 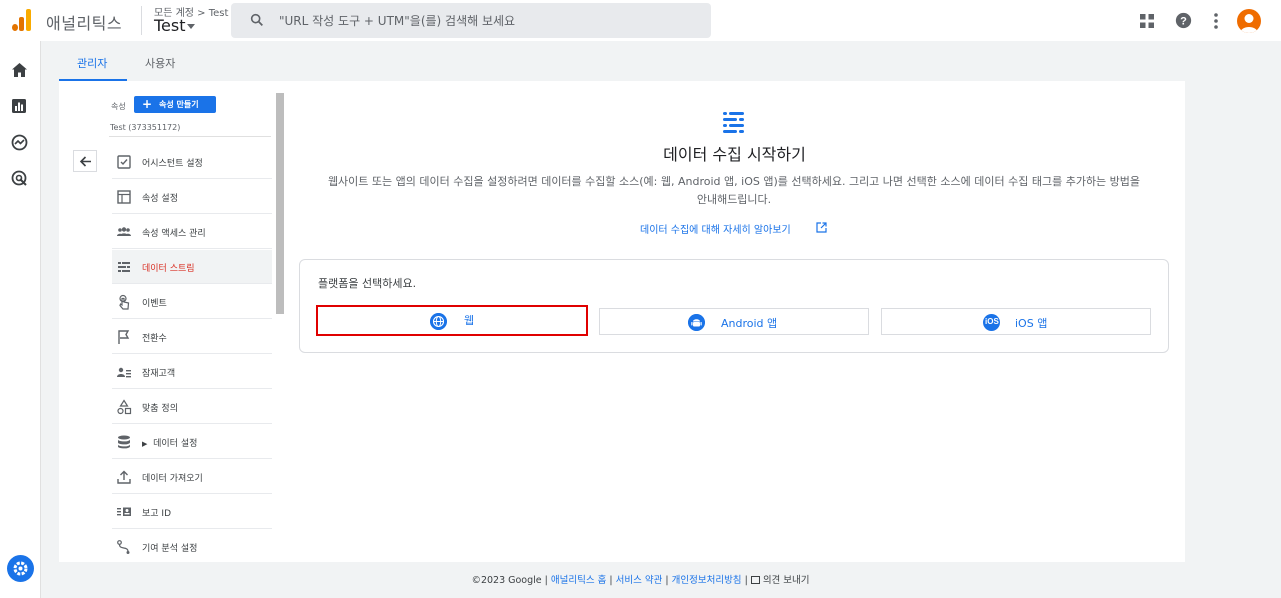 I want to click on feedback-link: 의견 보내기, so click(x=780, y=580).